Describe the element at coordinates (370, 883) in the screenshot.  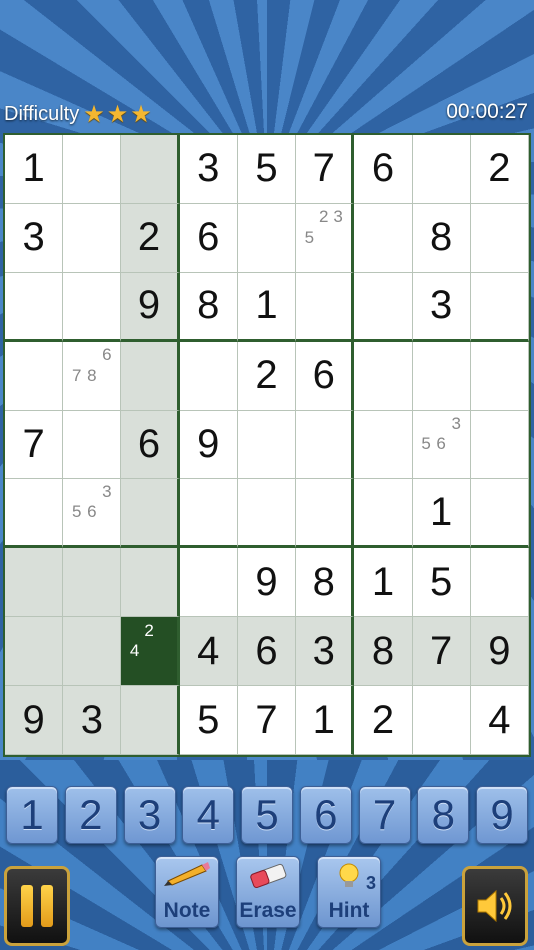
I see `hint-count: 3` at that location.